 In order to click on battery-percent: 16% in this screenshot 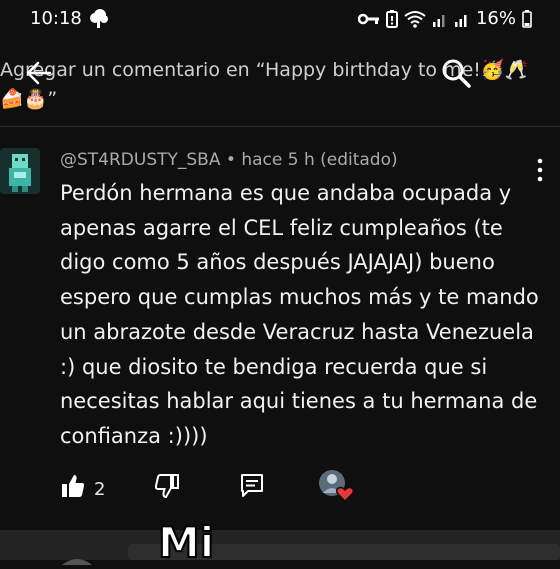, I will do `click(495, 18)`.